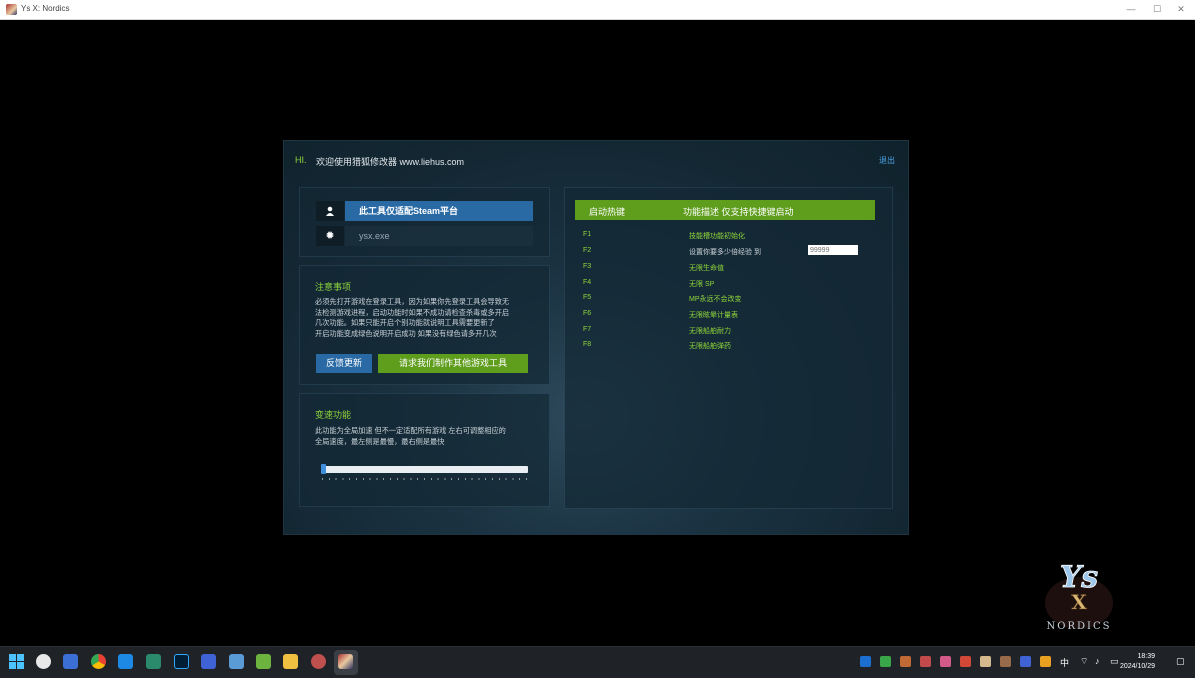  I want to click on hotkey-desc: 无限船舶弹药, so click(710, 346).